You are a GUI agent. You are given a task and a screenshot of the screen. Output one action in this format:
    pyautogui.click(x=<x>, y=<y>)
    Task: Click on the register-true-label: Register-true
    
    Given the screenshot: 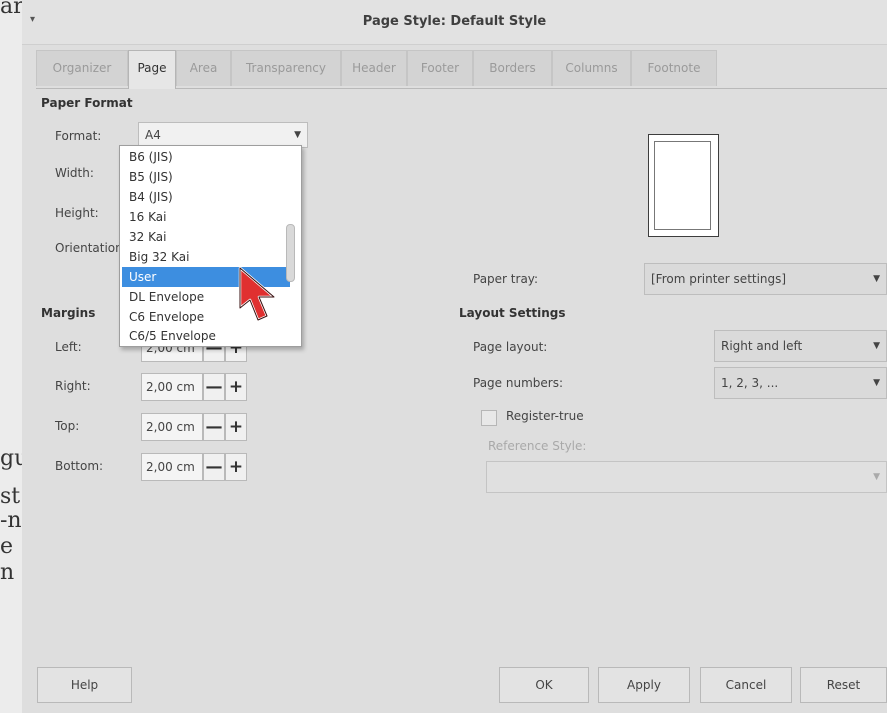 What is the action you would take?
    pyautogui.click(x=545, y=416)
    